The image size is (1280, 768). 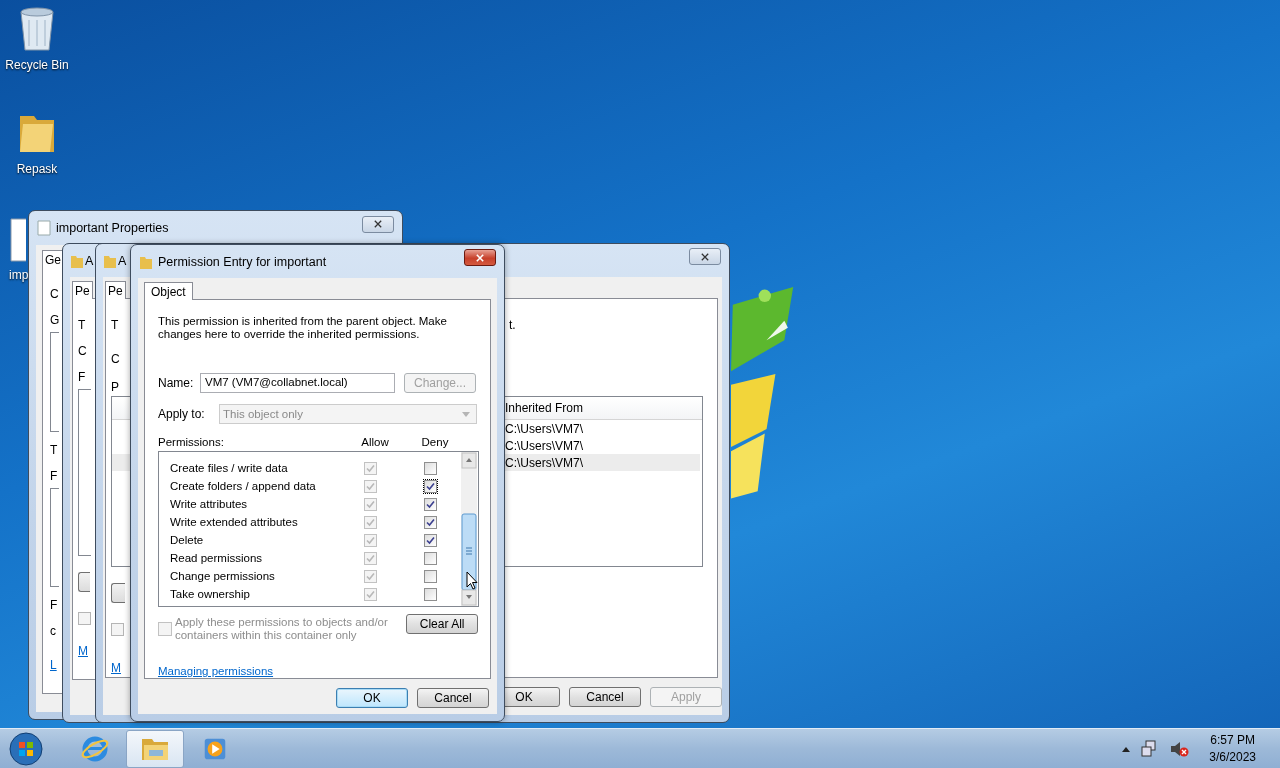 I want to click on managing-permissions-link: Managing permissions, so click(x=216, y=671).